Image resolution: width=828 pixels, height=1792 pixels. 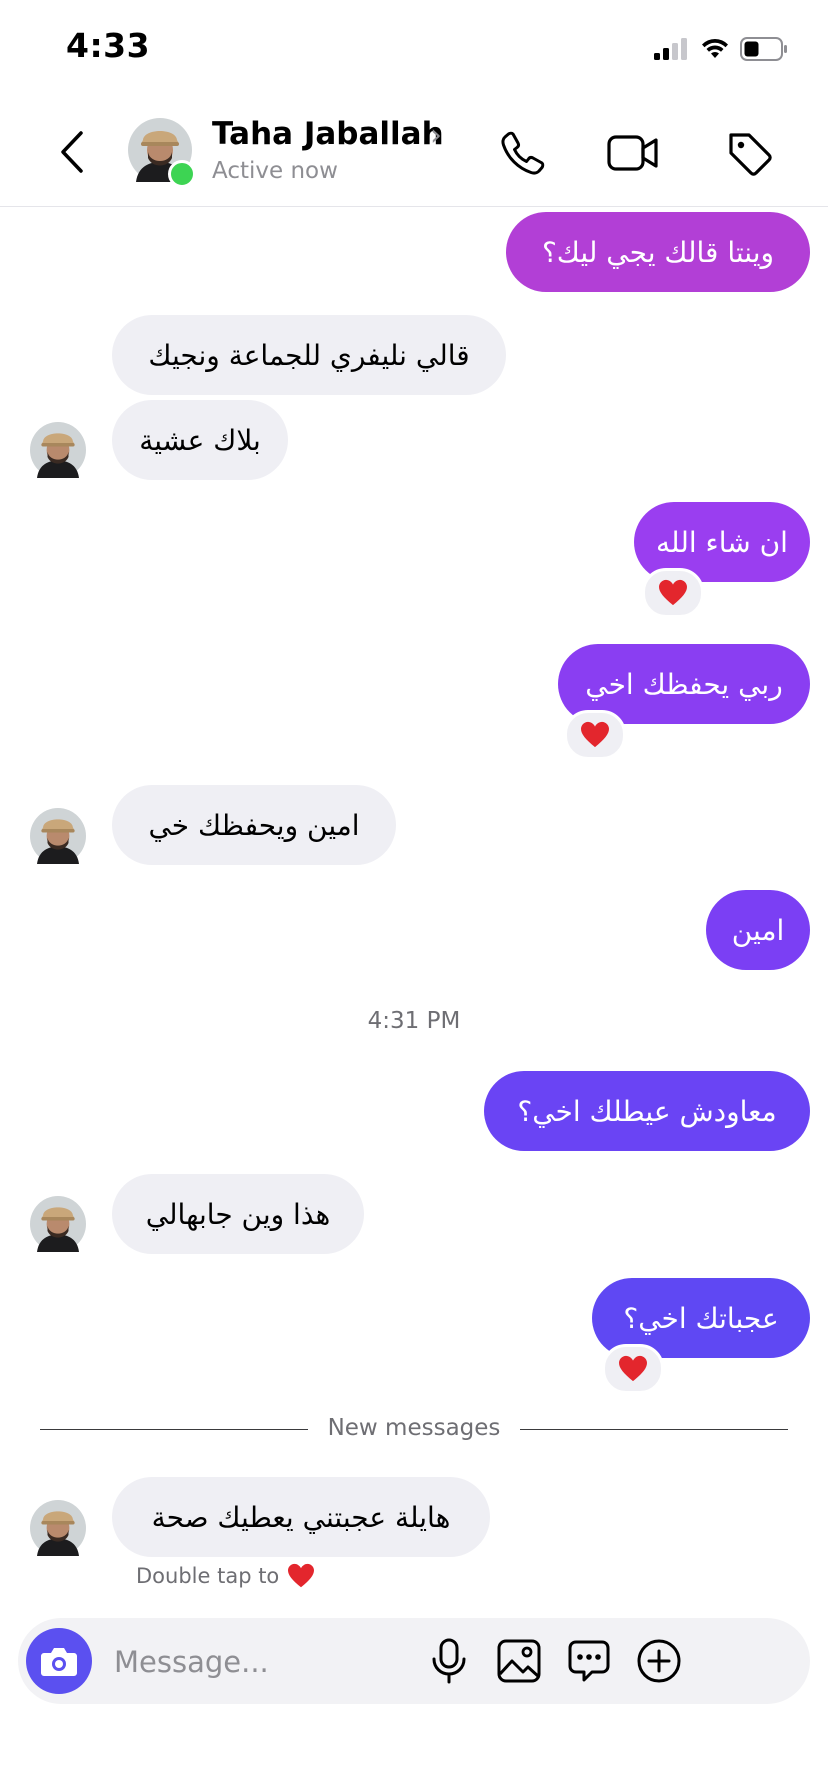 I want to click on camera-button, so click(x=59, y=1661).